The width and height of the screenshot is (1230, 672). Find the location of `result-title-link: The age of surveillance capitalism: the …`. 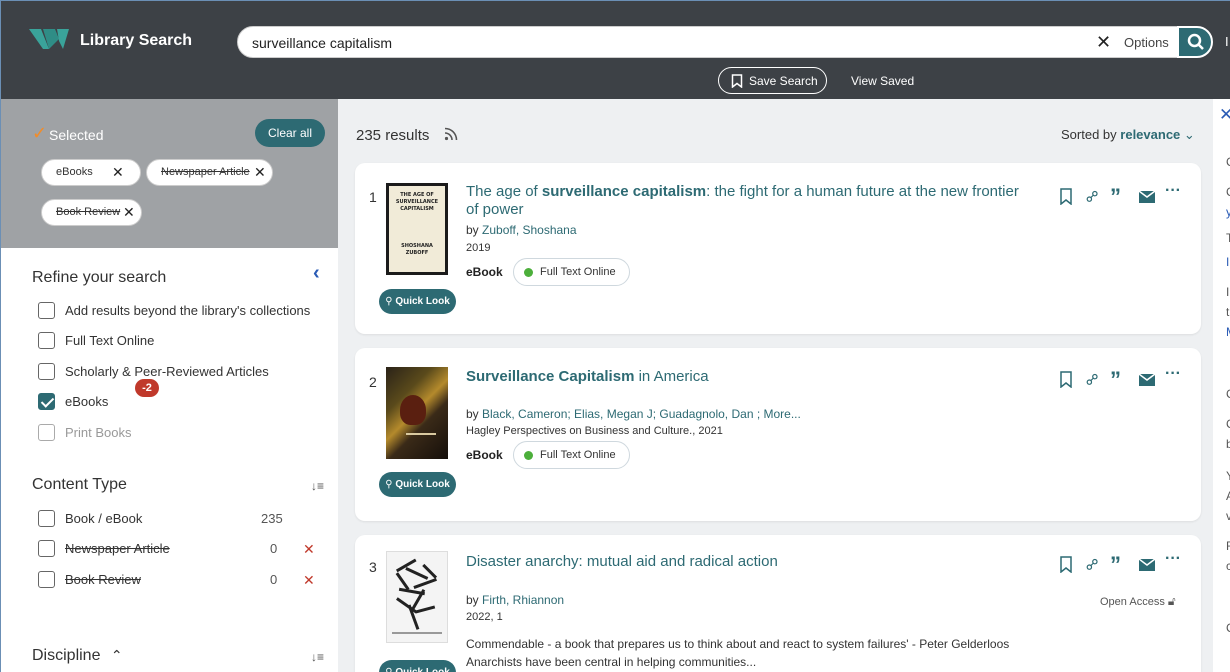

result-title-link: The age of surveillance capitalism: the … is located at coordinates (746, 201).